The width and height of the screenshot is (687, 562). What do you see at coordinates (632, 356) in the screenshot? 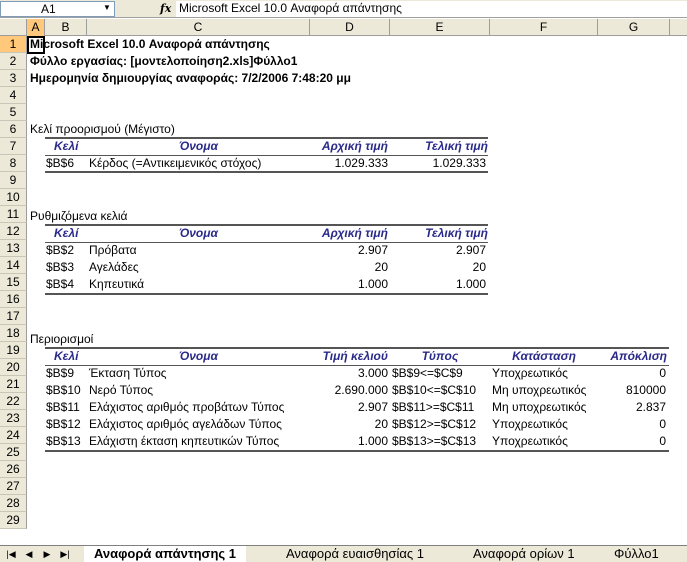
I see `header-slack: Απόκλιση` at bounding box center [632, 356].